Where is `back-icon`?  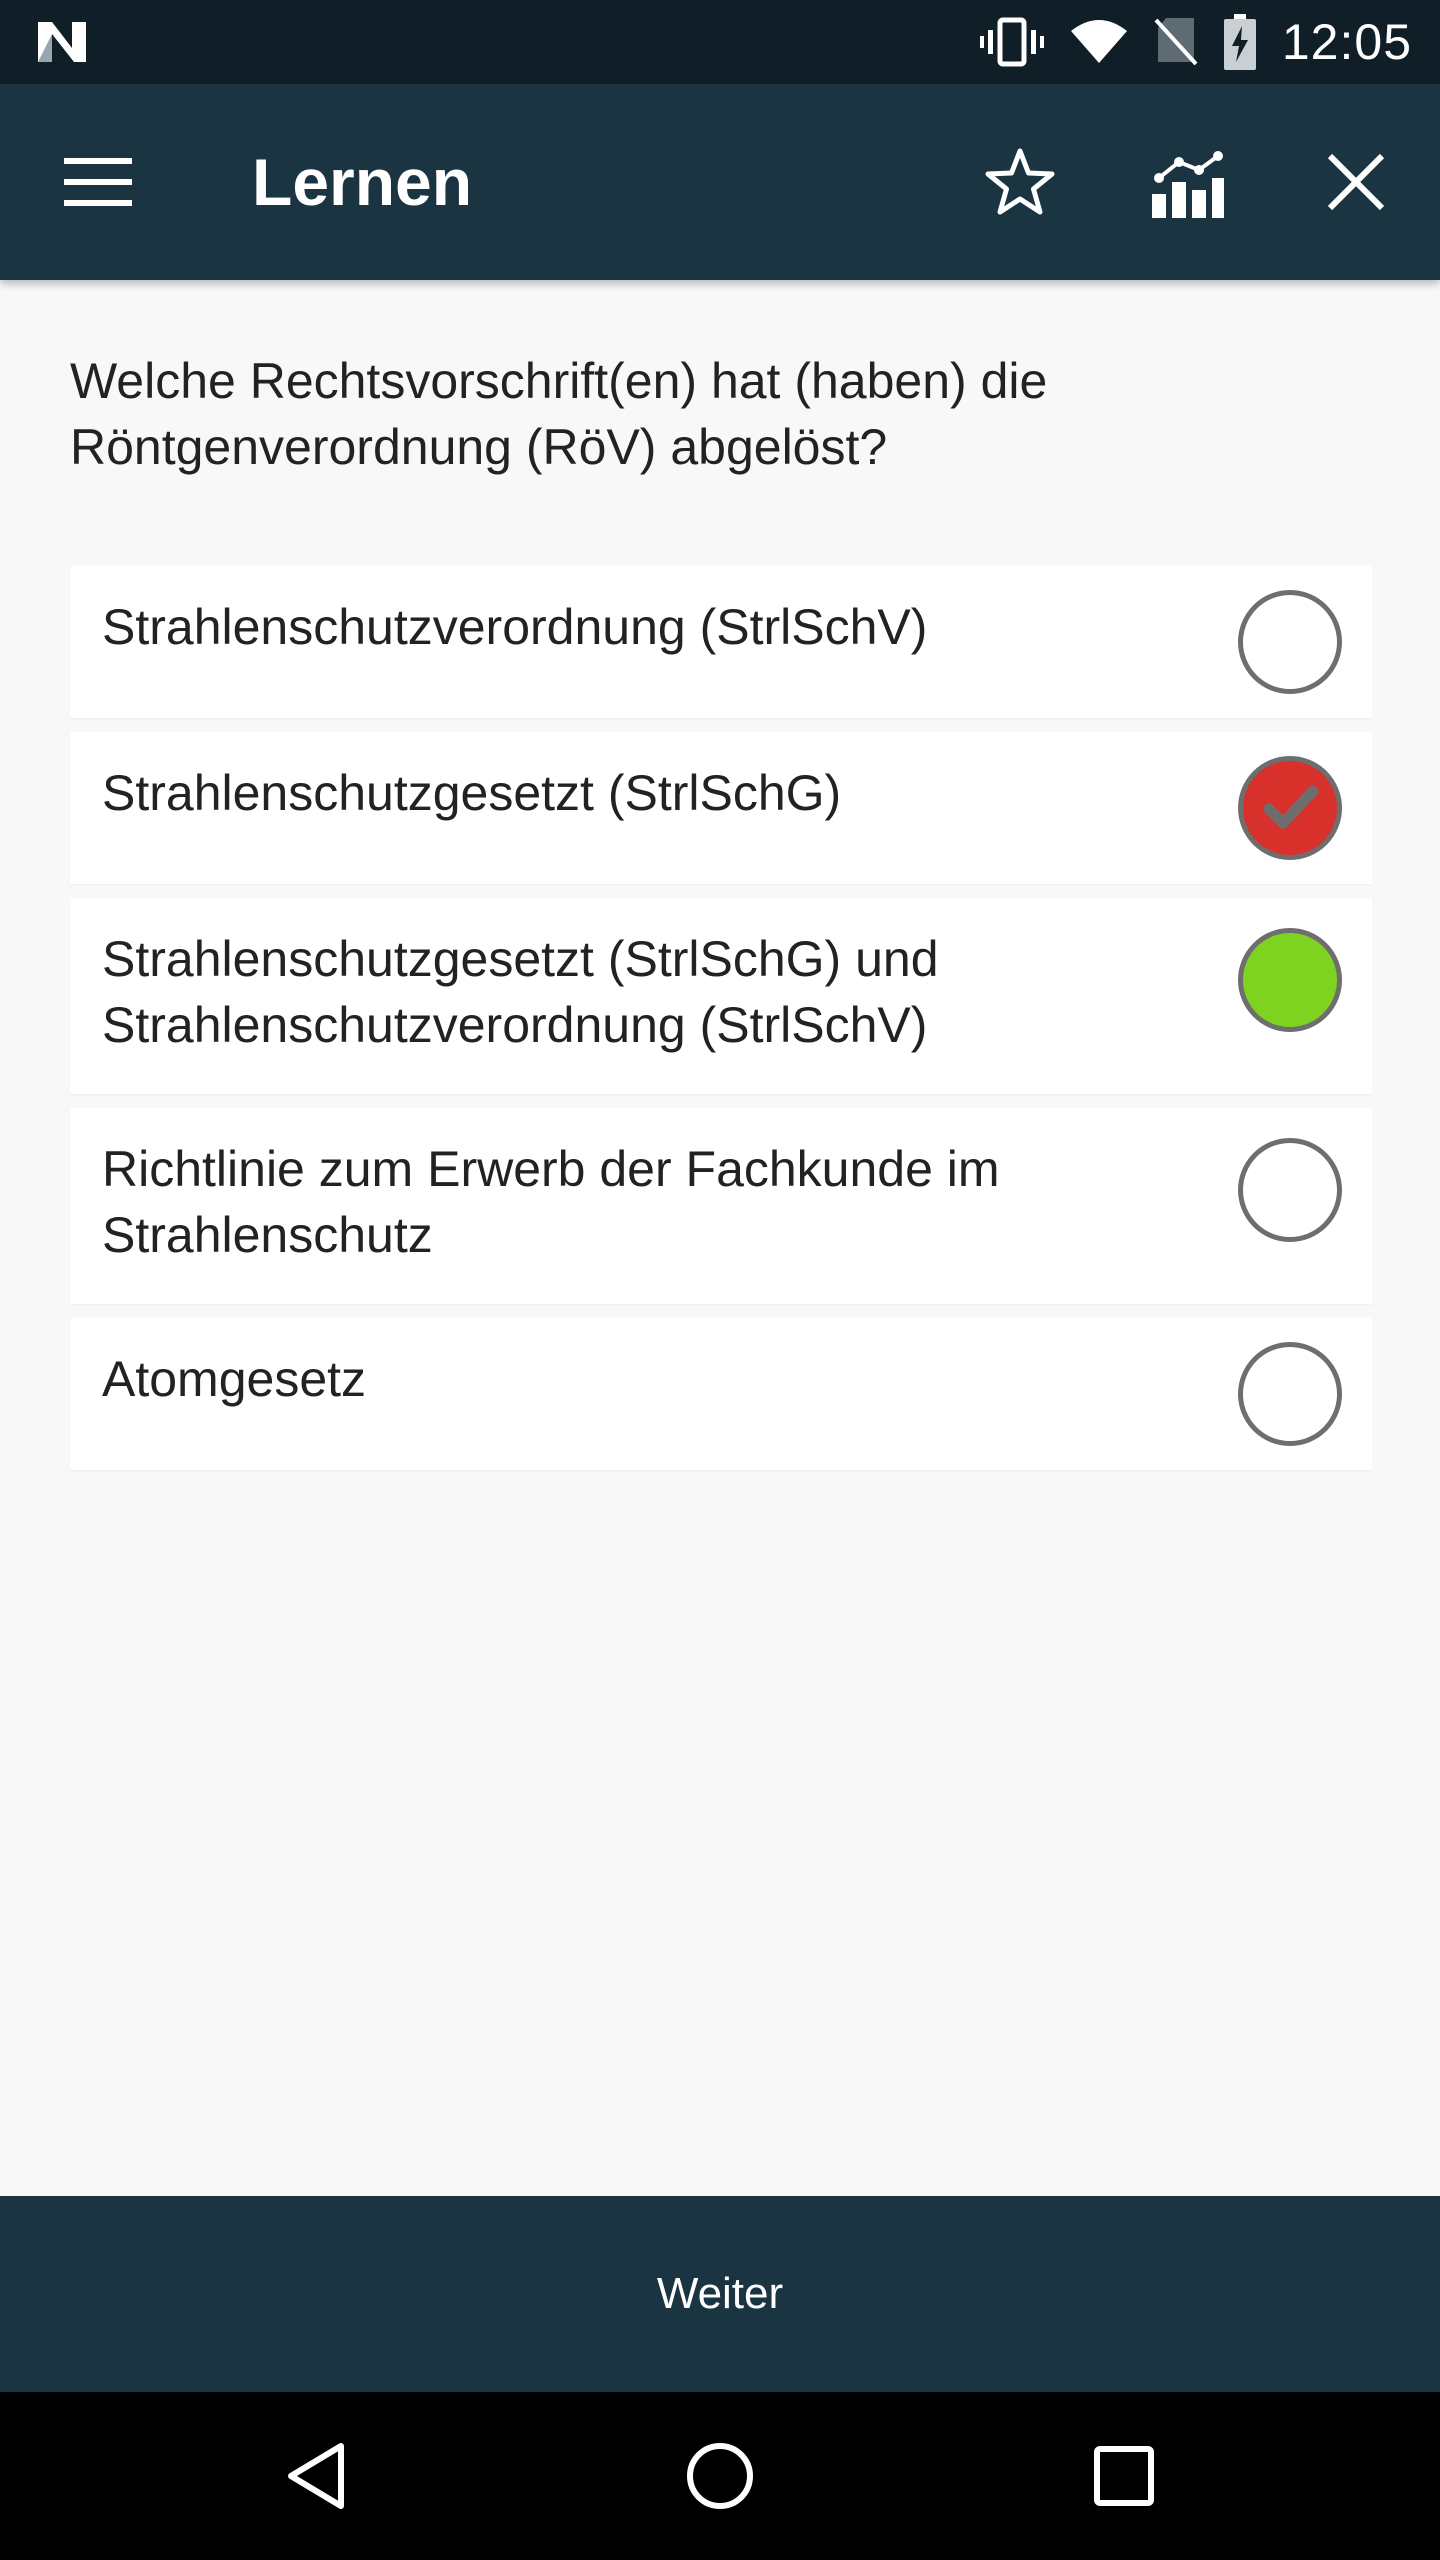 back-icon is located at coordinates (316, 2476).